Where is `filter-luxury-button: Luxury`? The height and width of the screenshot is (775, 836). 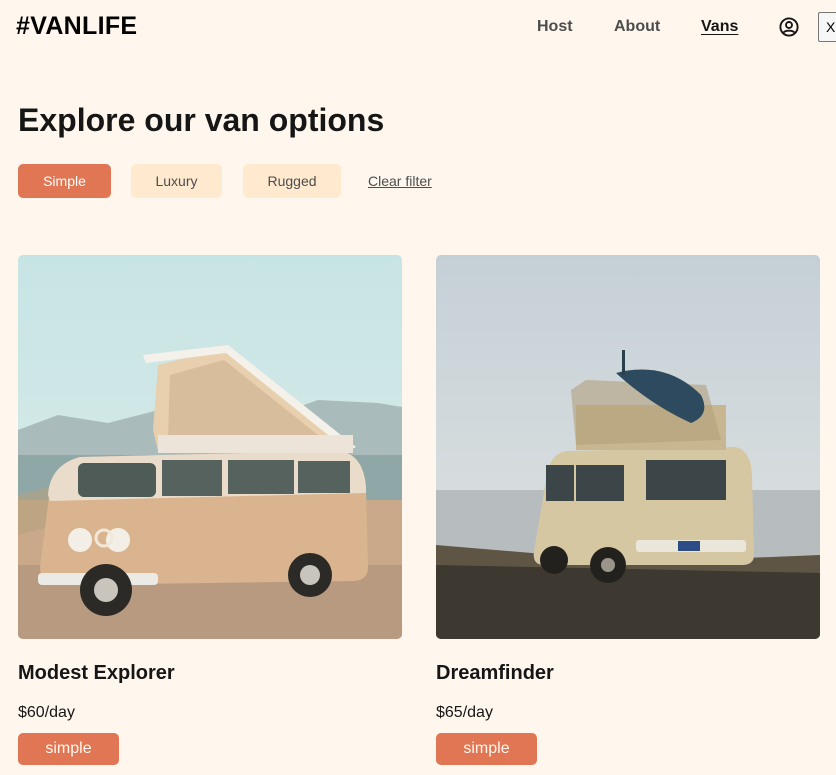
filter-luxury-button: Luxury is located at coordinates (176, 181).